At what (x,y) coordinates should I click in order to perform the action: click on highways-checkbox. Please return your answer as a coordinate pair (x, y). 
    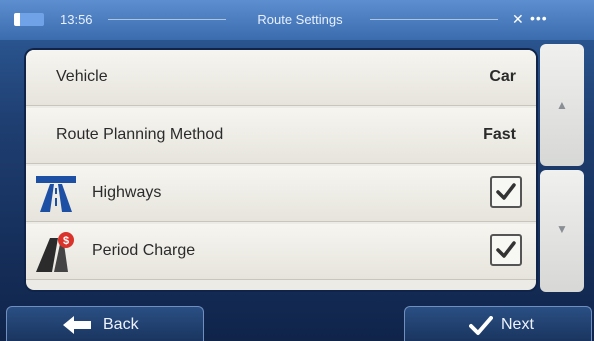
    Looking at the image, I should click on (506, 192).